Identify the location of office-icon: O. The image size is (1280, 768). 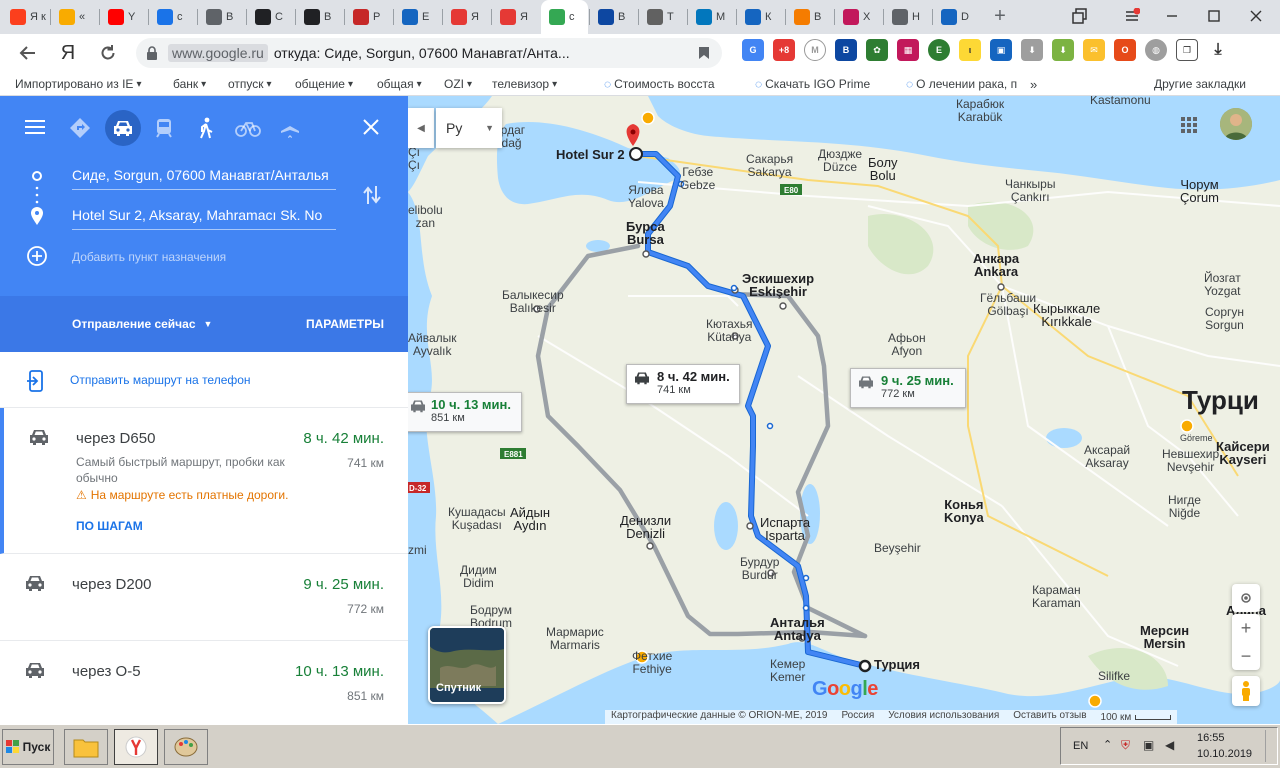
(1125, 50).